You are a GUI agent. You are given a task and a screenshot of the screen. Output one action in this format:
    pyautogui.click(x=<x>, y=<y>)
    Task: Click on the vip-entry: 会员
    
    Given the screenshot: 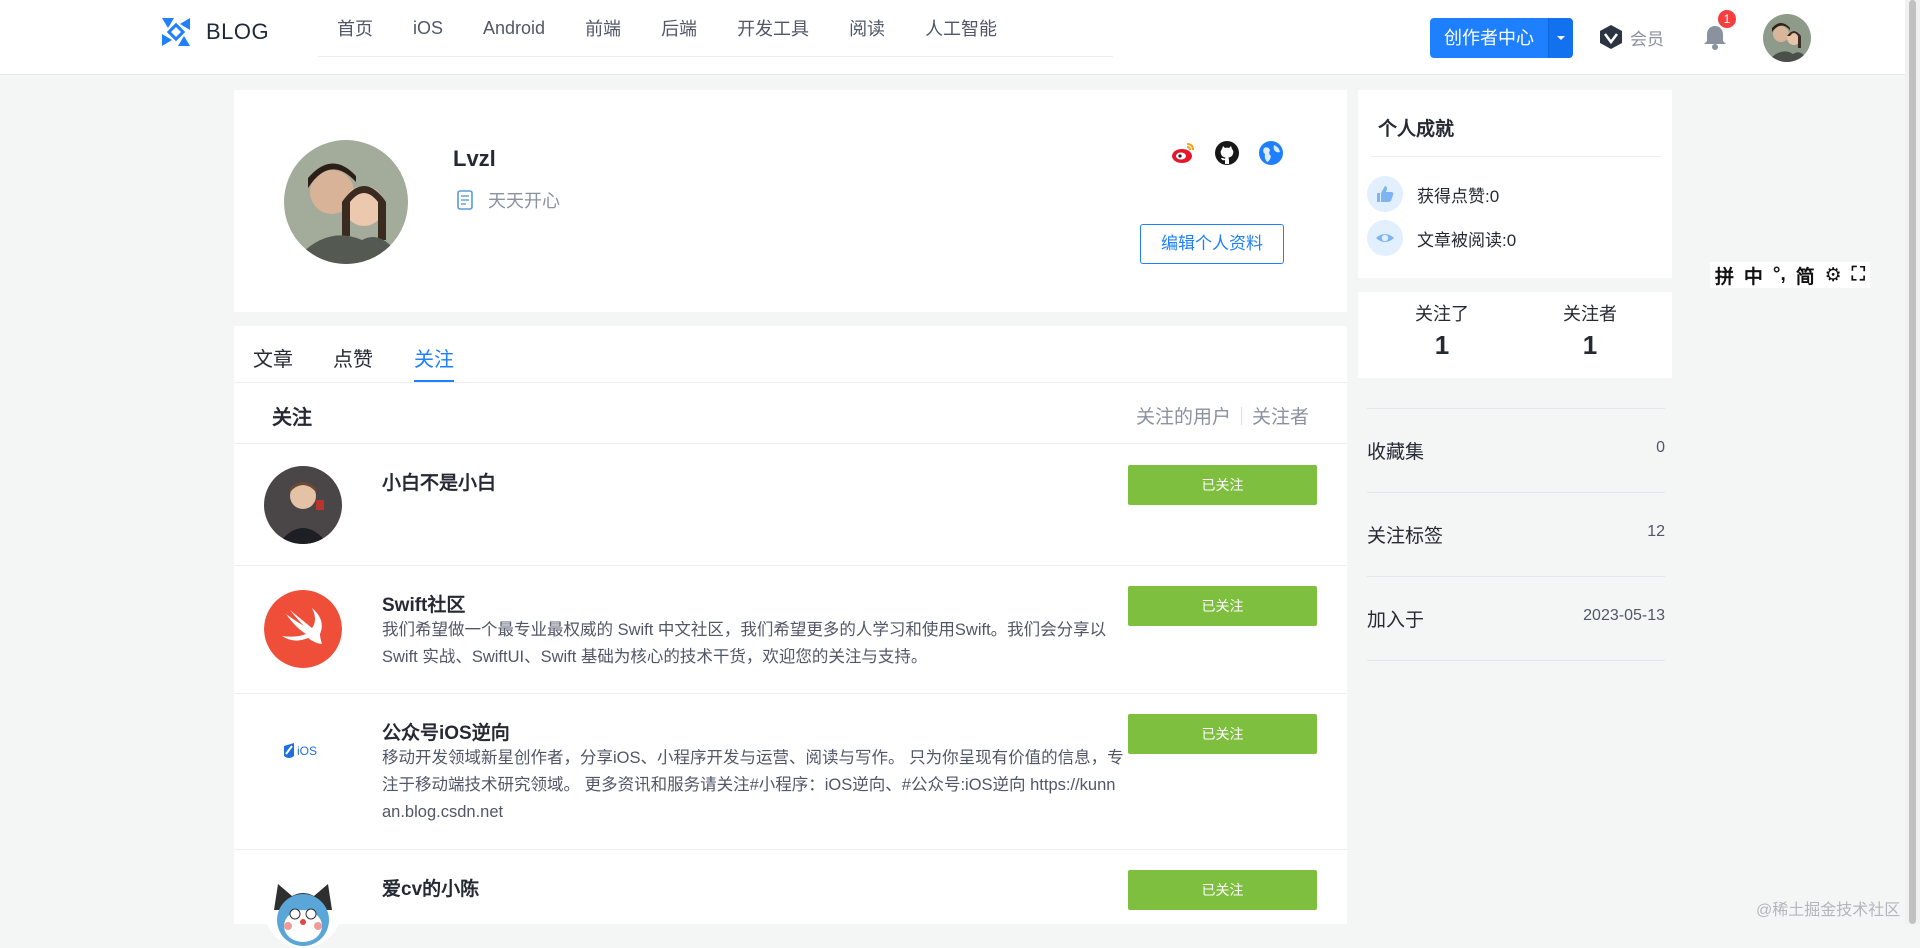 What is the action you would take?
    pyautogui.click(x=1631, y=37)
    